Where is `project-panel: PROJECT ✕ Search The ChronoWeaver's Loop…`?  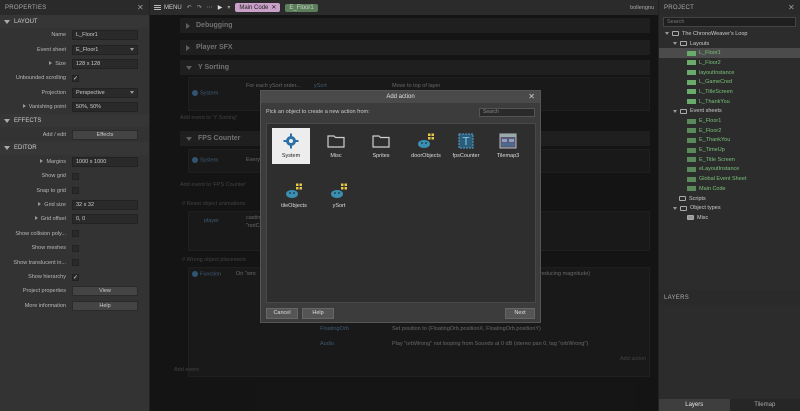
project-panel: PROJECT ✕ Search The ChronoWeaver's Loop… is located at coordinates (729, 145).